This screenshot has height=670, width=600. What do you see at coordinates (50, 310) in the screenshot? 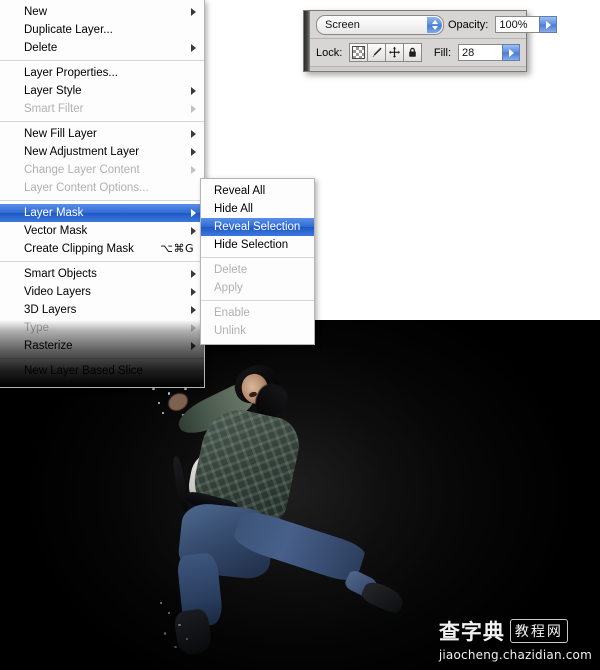
I see `menu-item-label: 3D Layers` at bounding box center [50, 310].